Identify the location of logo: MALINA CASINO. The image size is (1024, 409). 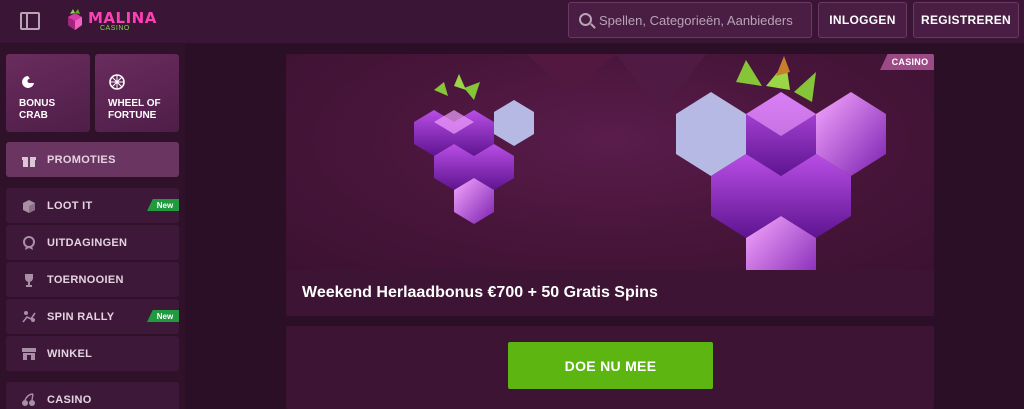
(109, 21).